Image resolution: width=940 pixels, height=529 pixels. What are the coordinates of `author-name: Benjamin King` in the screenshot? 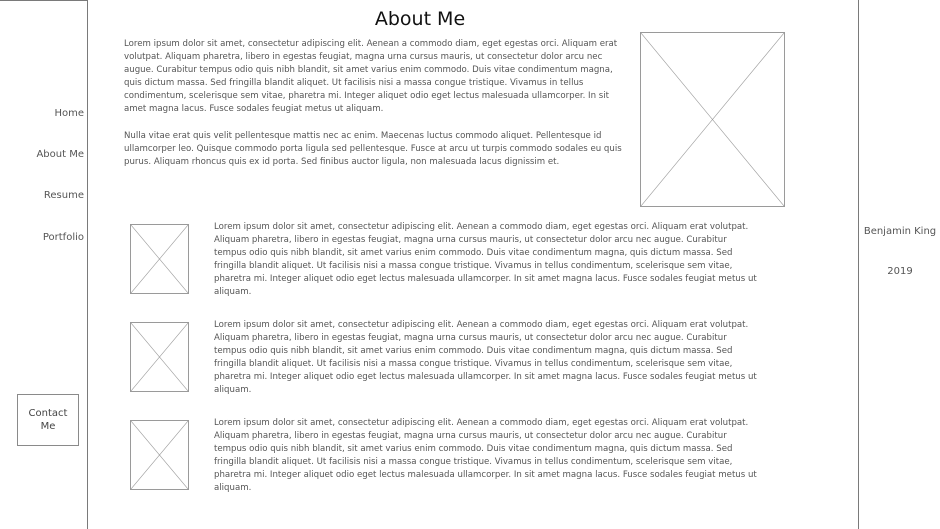 It's located at (900, 231).